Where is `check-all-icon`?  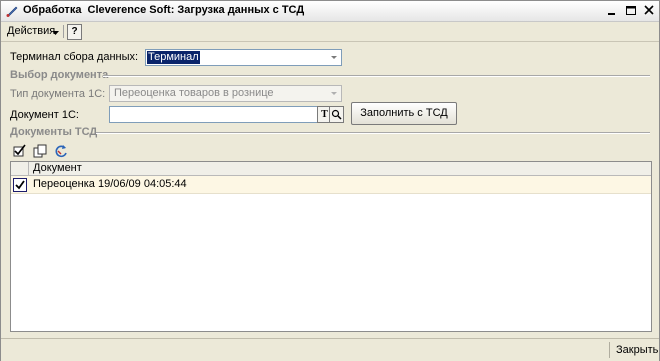 check-all-icon is located at coordinates (20, 151).